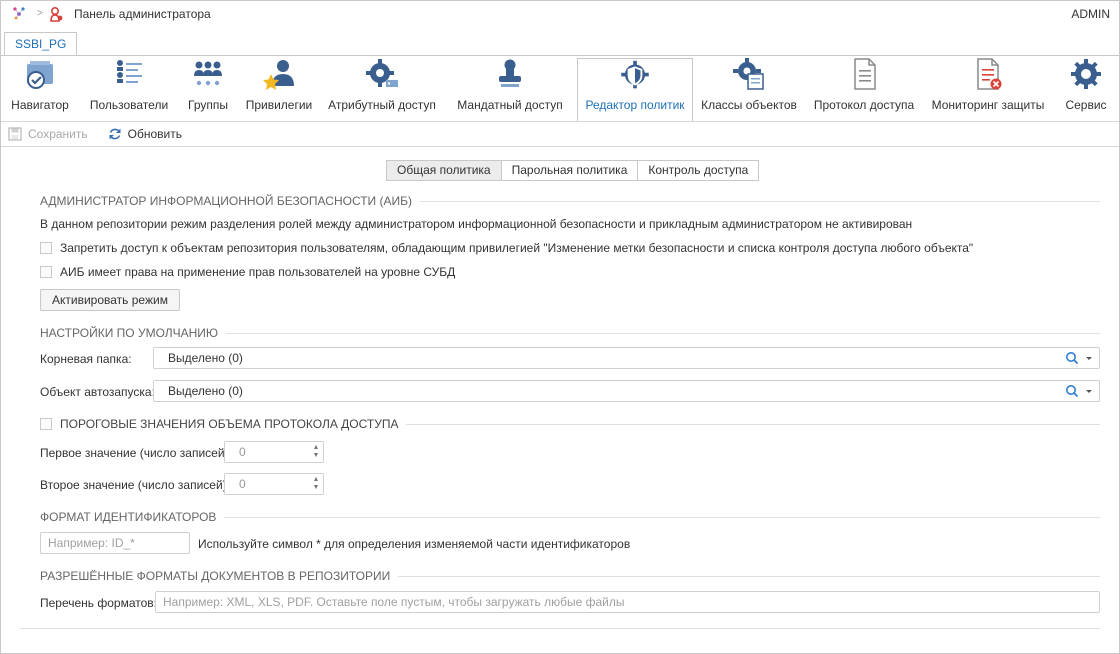 This screenshot has height=654, width=1120. I want to click on ribbon-label: Группы, so click(208, 105).